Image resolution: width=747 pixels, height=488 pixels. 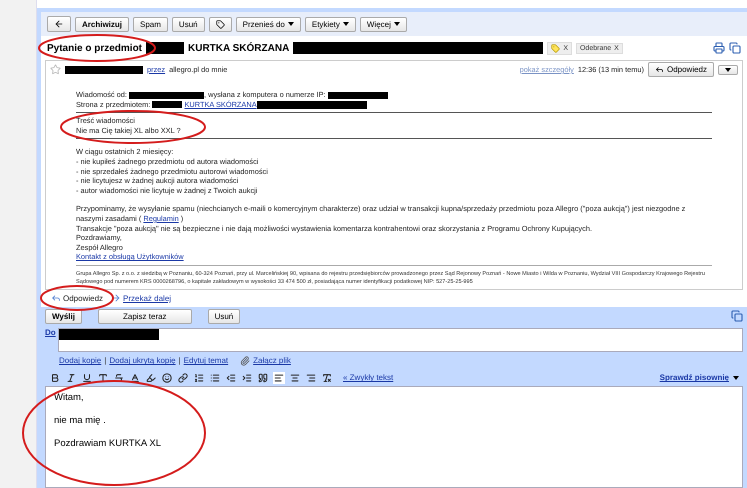 What do you see at coordinates (330, 24) in the screenshot?
I see `menu-button: Etykiety` at bounding box center [330, 24].